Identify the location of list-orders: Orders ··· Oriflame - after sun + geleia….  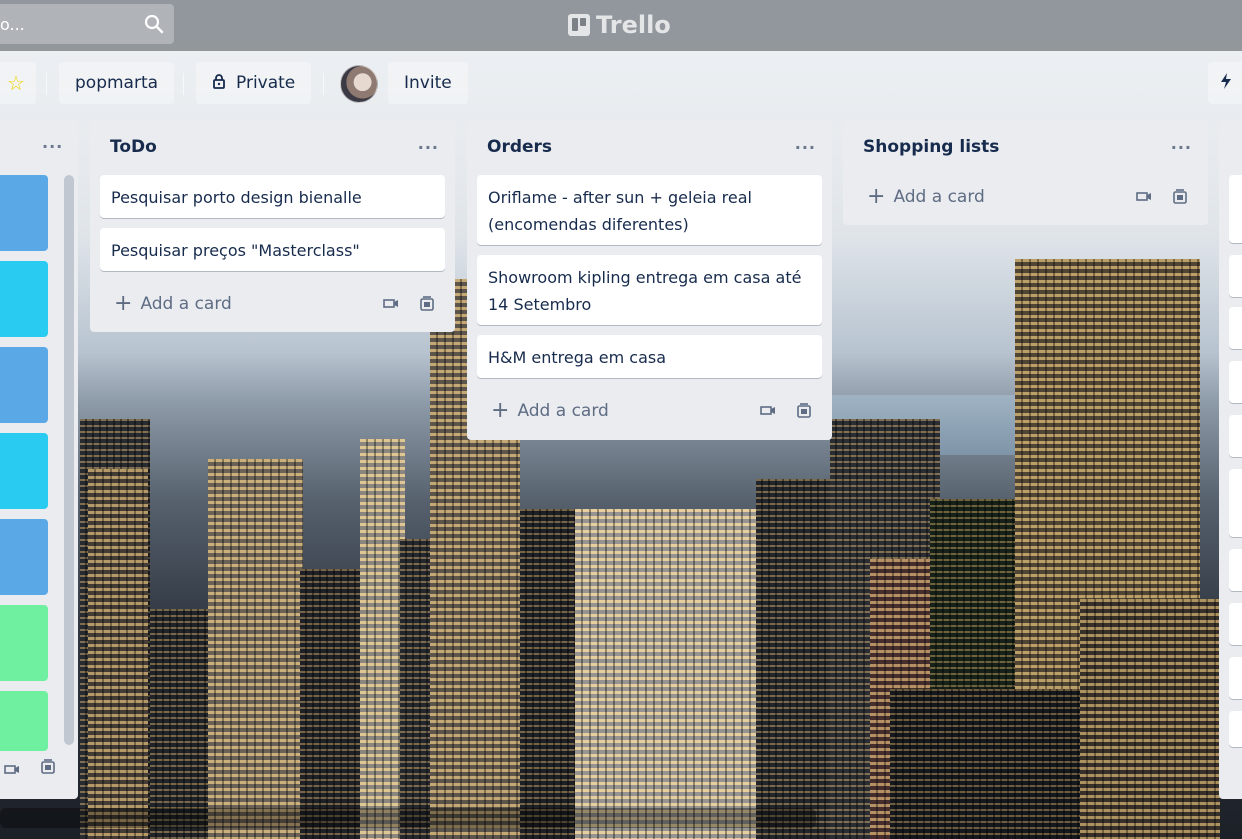
(649, 280).